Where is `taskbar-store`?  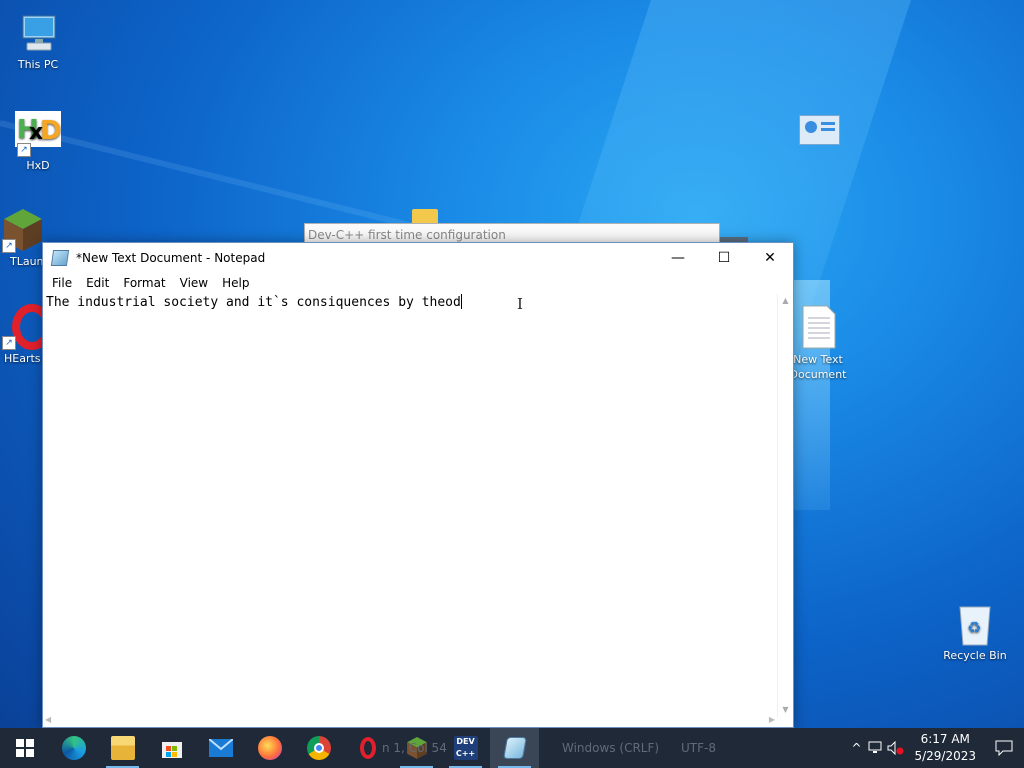
taskbar-store is located at coordinates (171, 748).